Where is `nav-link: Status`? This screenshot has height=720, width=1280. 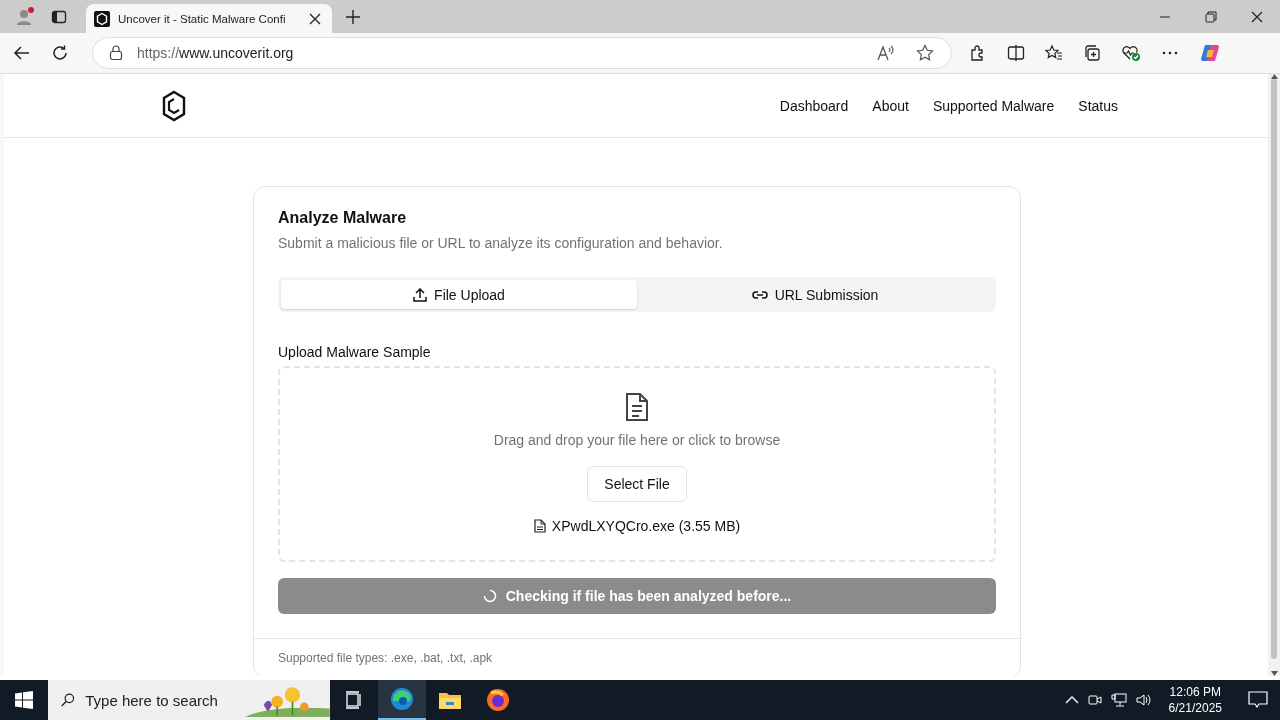
nav-link: Status is located at coordinates (1098, 105).